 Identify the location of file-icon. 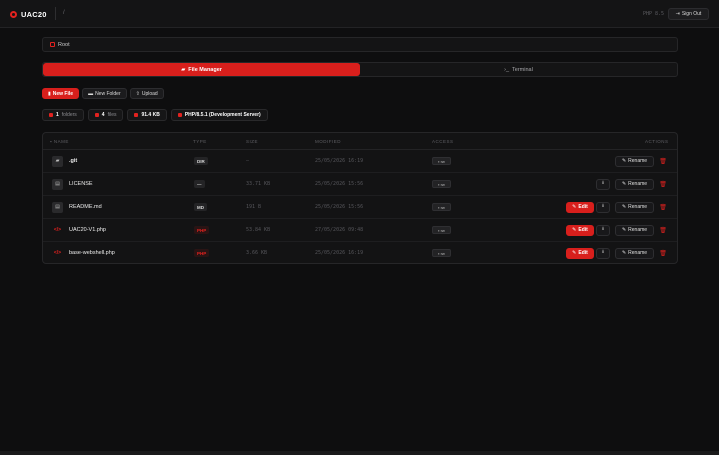
(96, 115).